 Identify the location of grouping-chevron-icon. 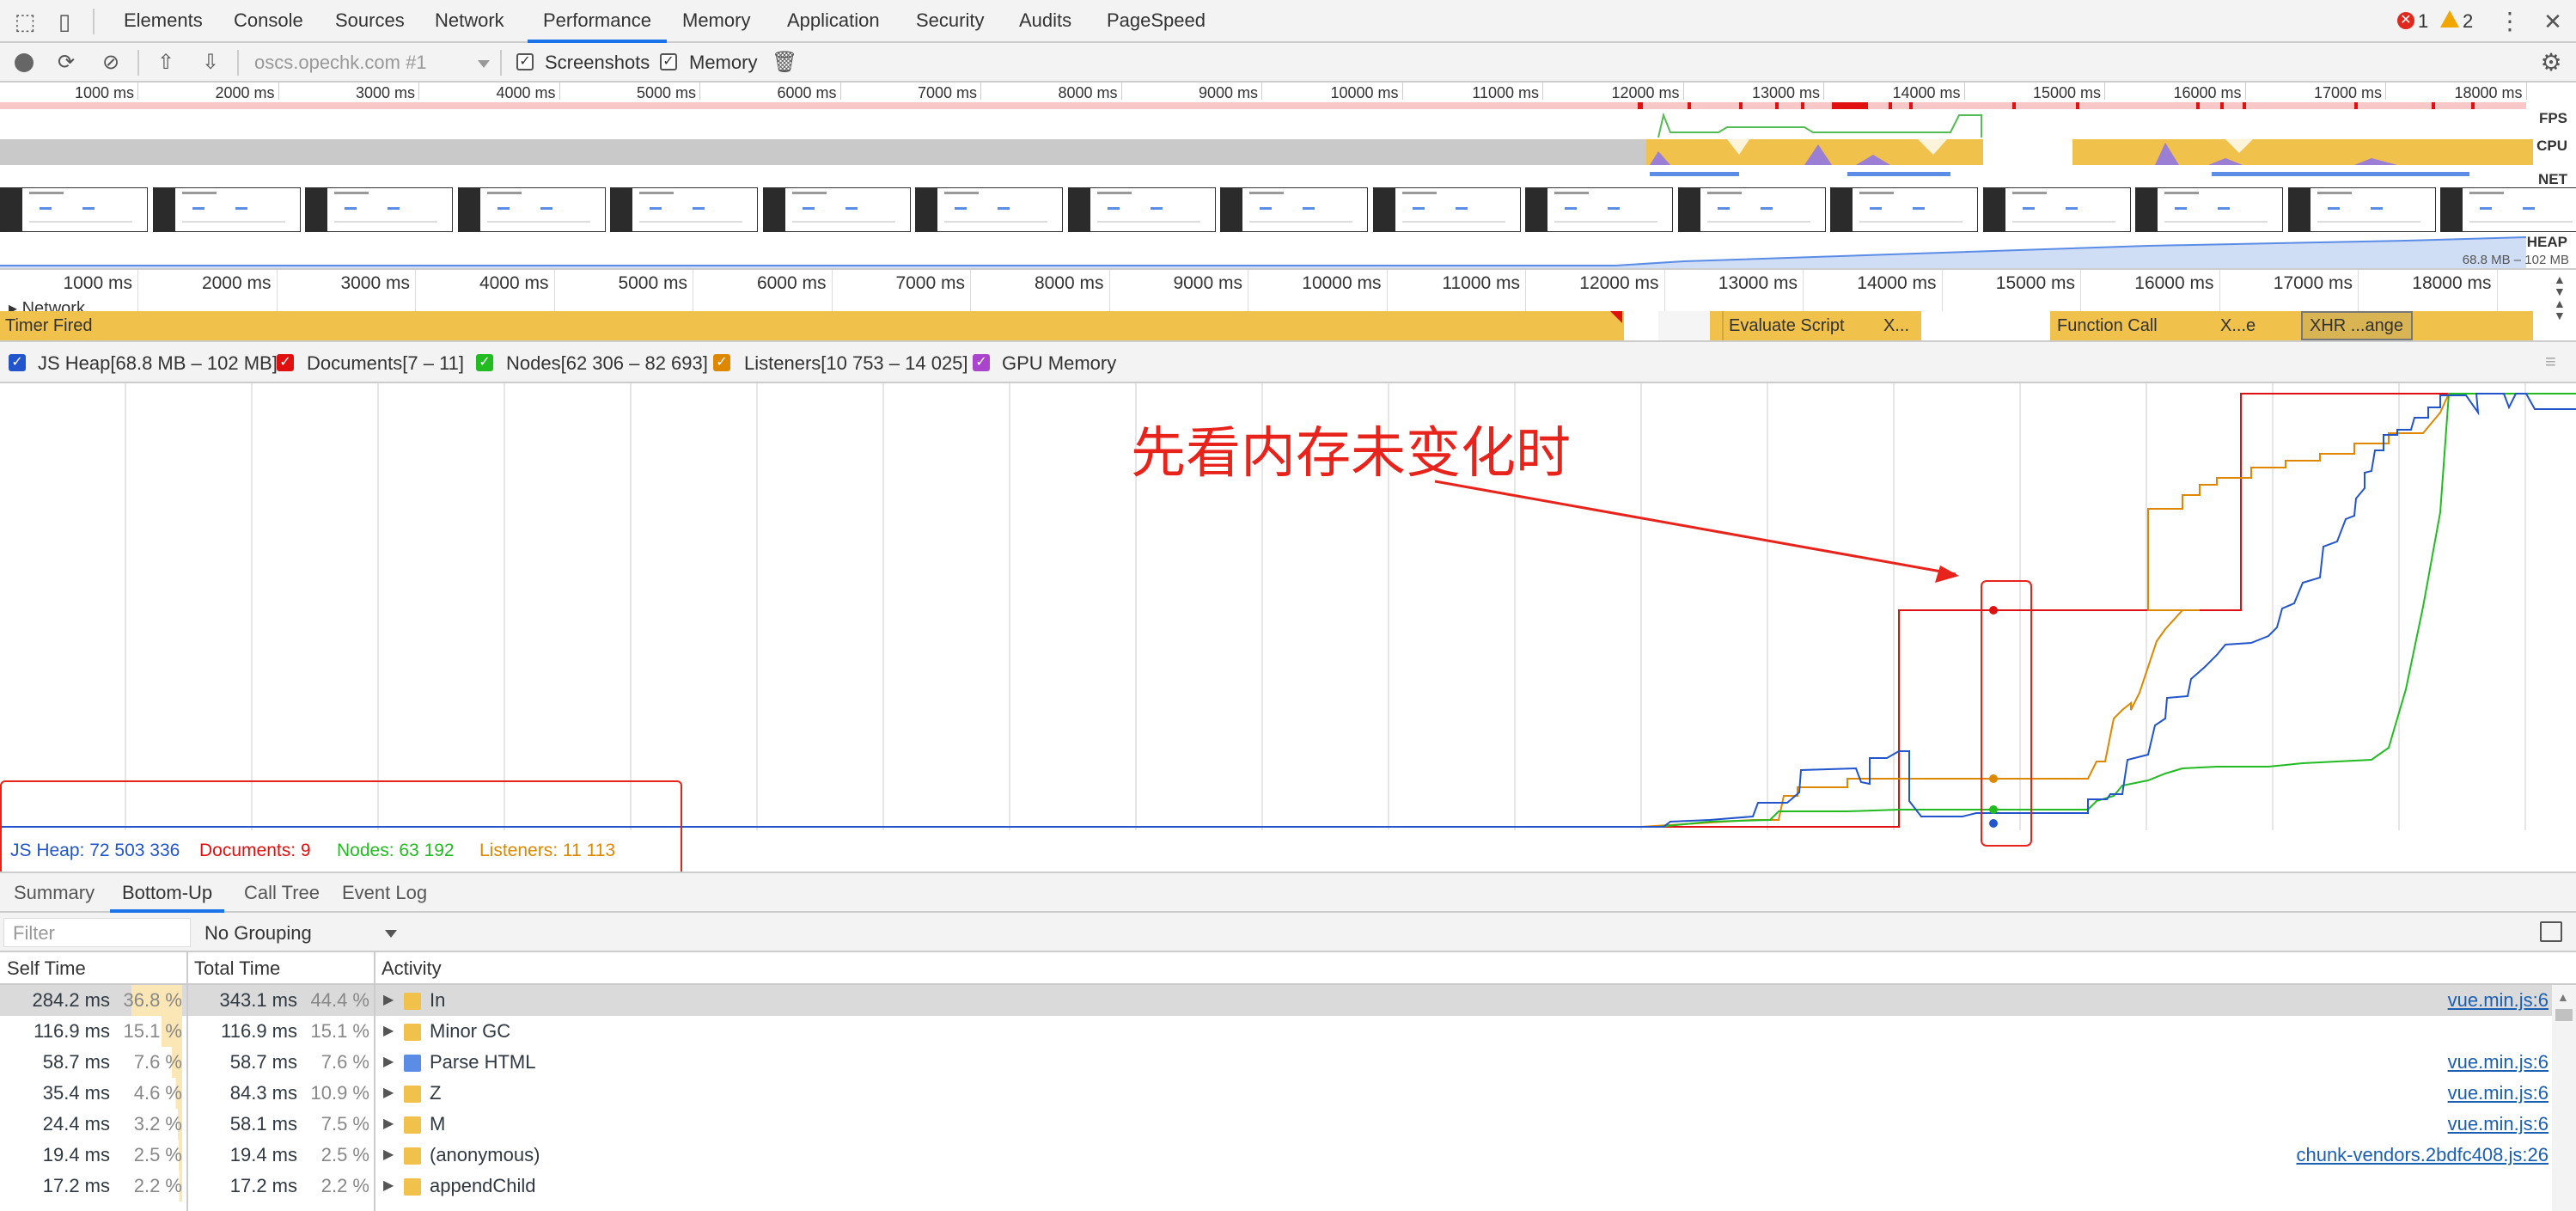
(391, 934).